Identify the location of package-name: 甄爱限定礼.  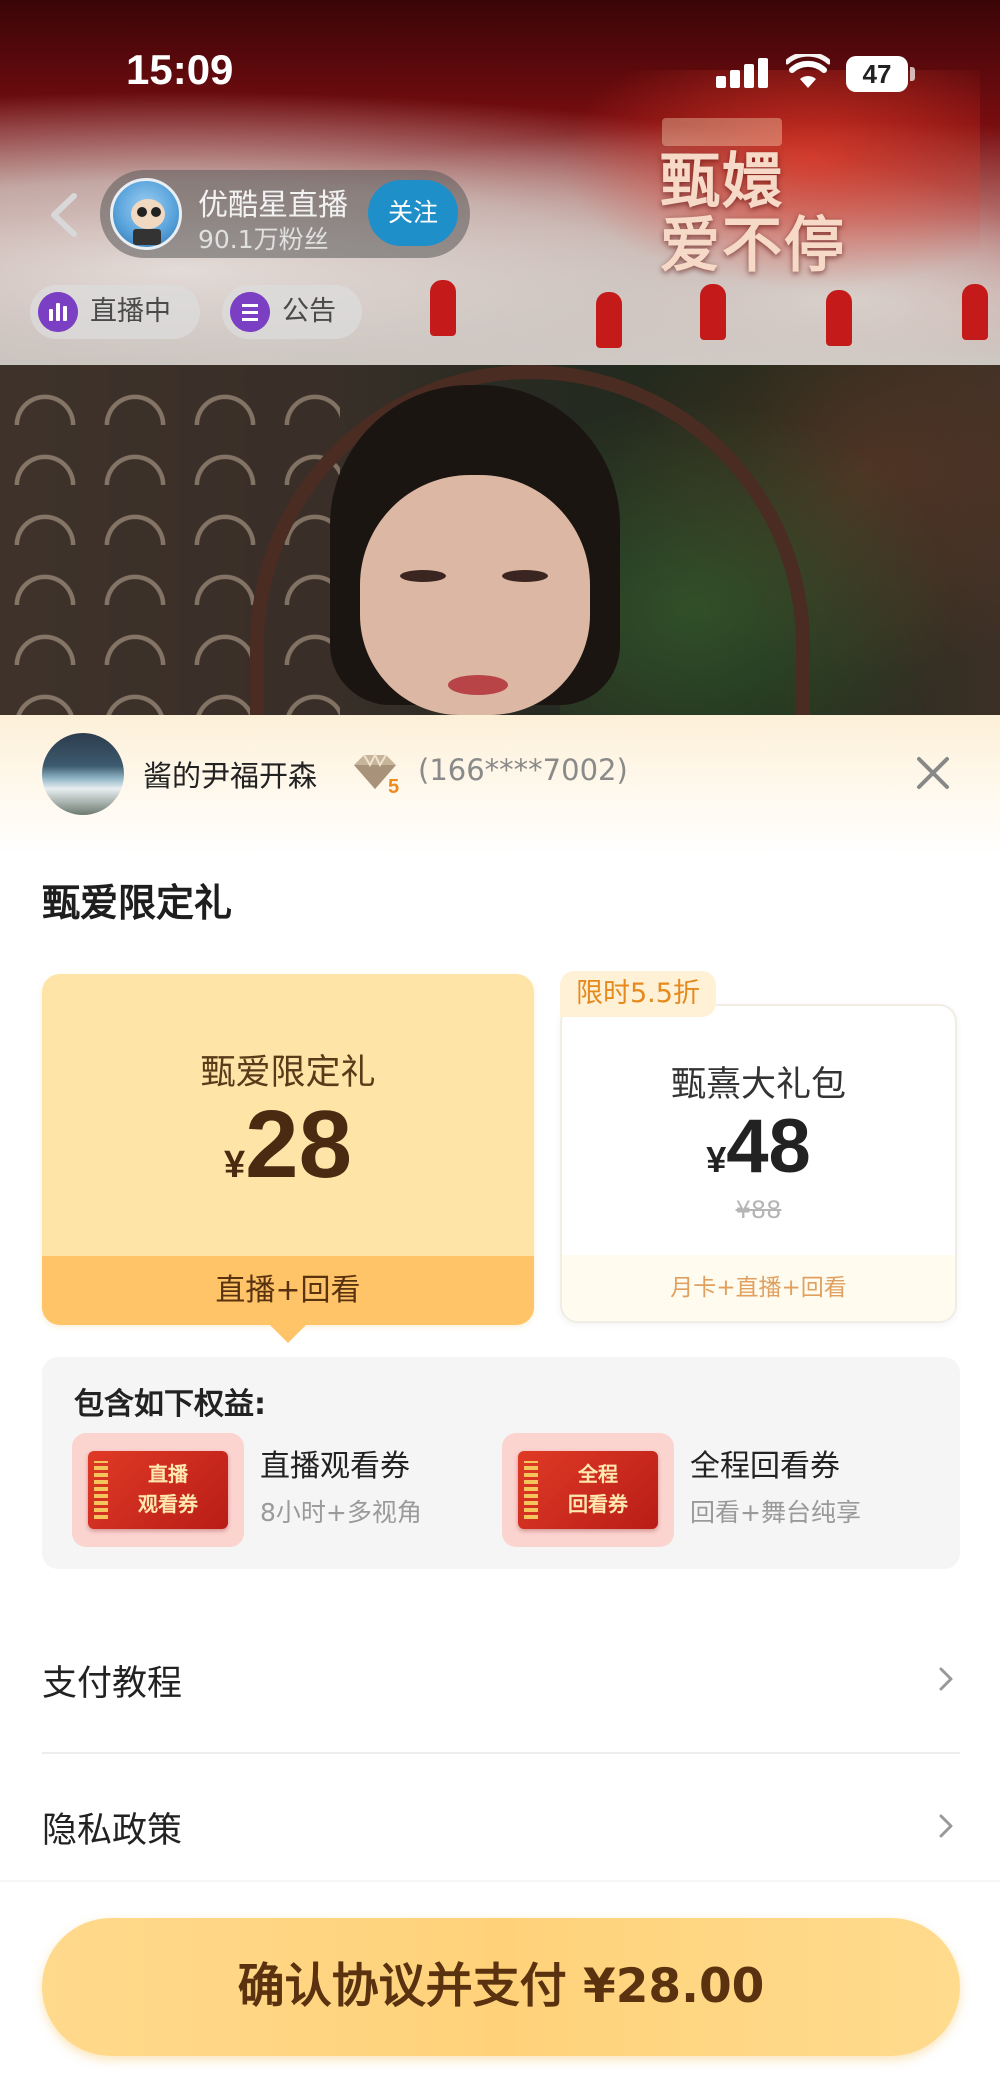
(288, 1073).